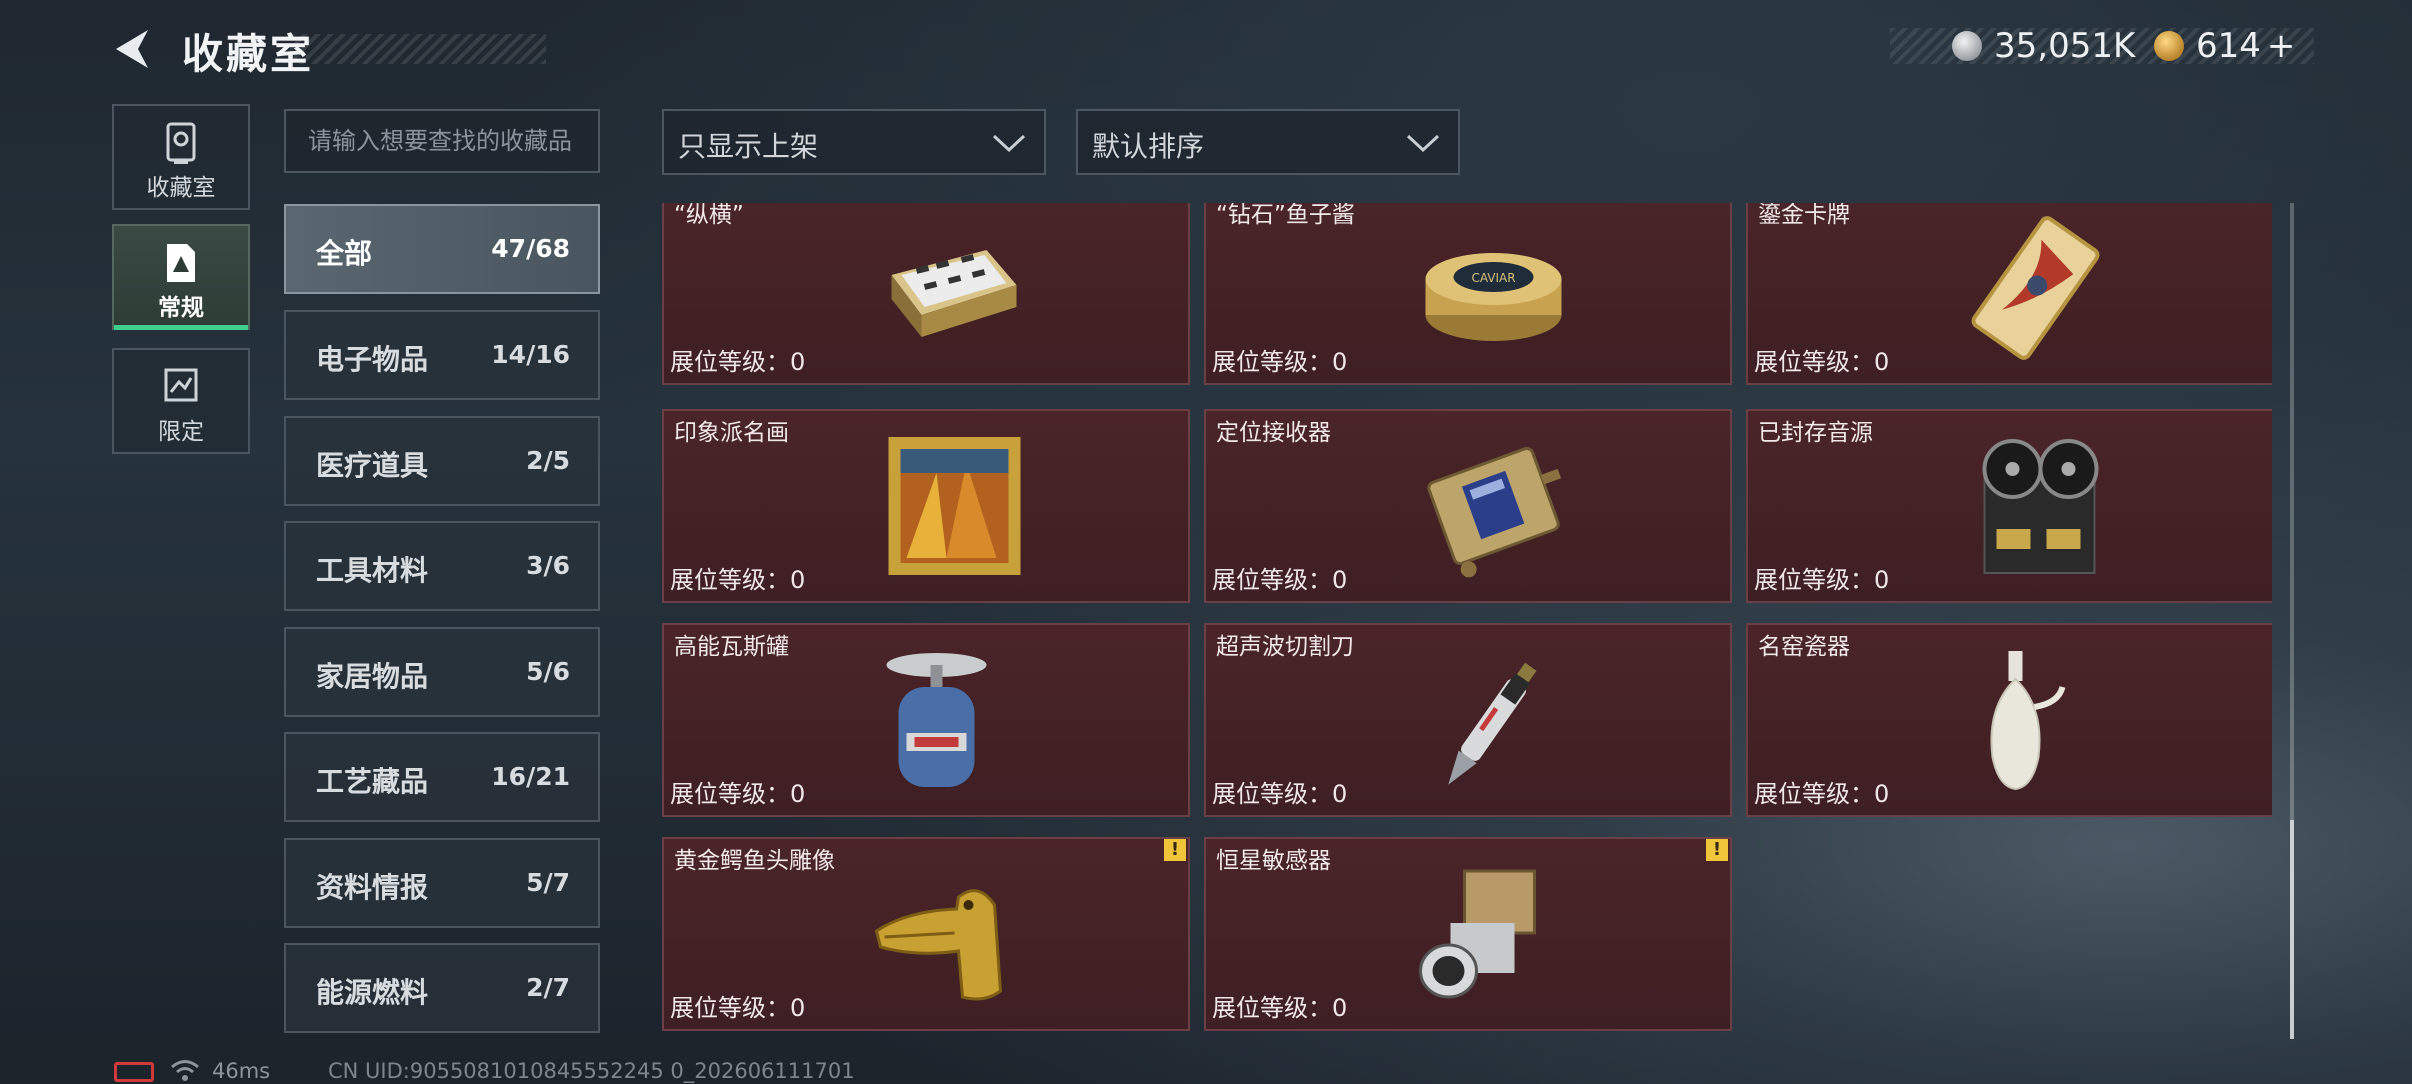 This screenshot has height=1084, width=2412. Describe the element at coordinates (548, 671) in the screenshot. I see `category-count: 5/6` at that location.